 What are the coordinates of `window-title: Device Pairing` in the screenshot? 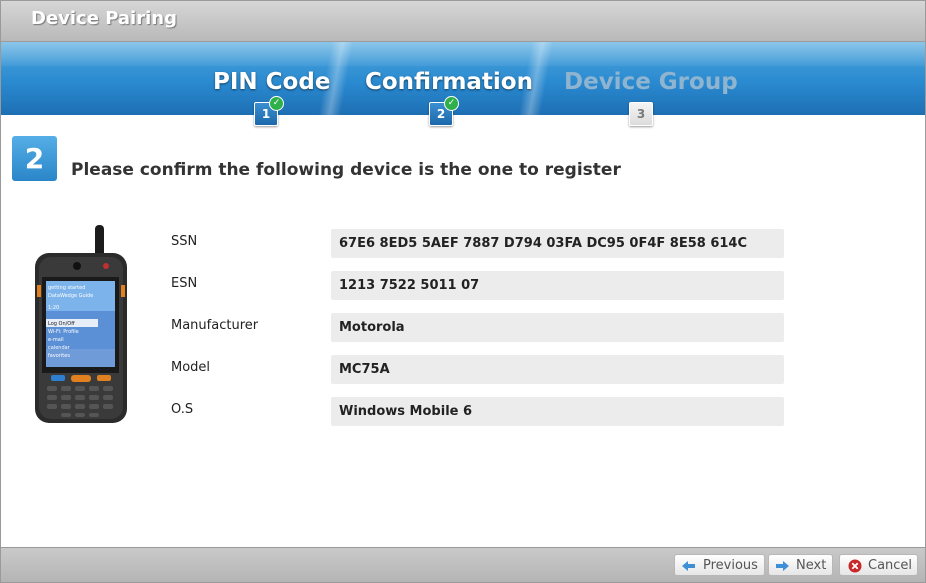 It's located at (104, 18).